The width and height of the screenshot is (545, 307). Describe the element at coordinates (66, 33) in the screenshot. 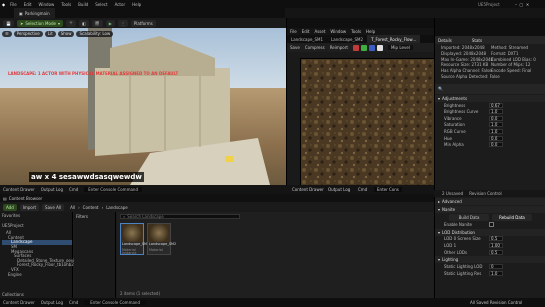

I see `show-button: Show` at that location.